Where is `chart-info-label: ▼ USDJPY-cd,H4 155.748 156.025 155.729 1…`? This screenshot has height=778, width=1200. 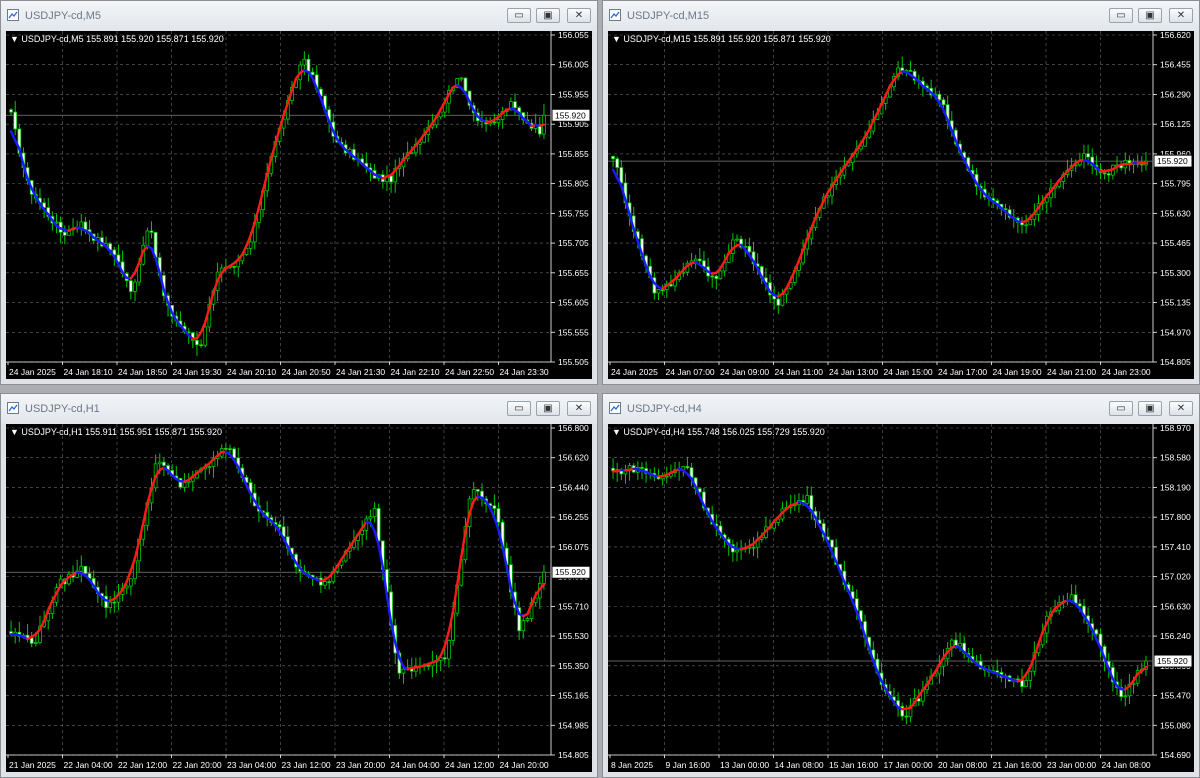
chart-info-label: ▼ USDJPY-cd,H4 155.748 156.025 155.729 1… is located at coordinates (718, 432).